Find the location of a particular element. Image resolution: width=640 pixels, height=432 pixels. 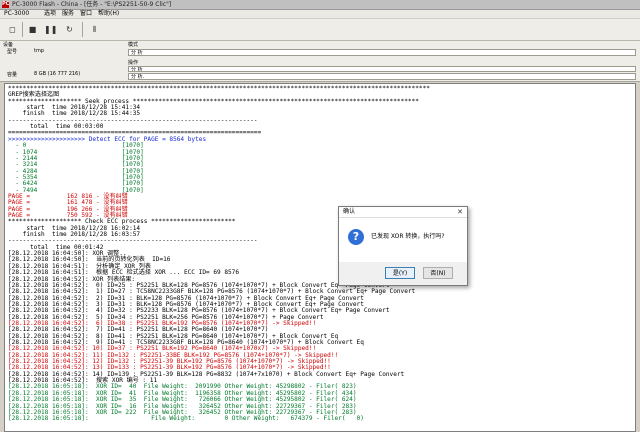

dialog-message: 已发现 XOR 转换，执行吗? is located at coordinates (408, 236).